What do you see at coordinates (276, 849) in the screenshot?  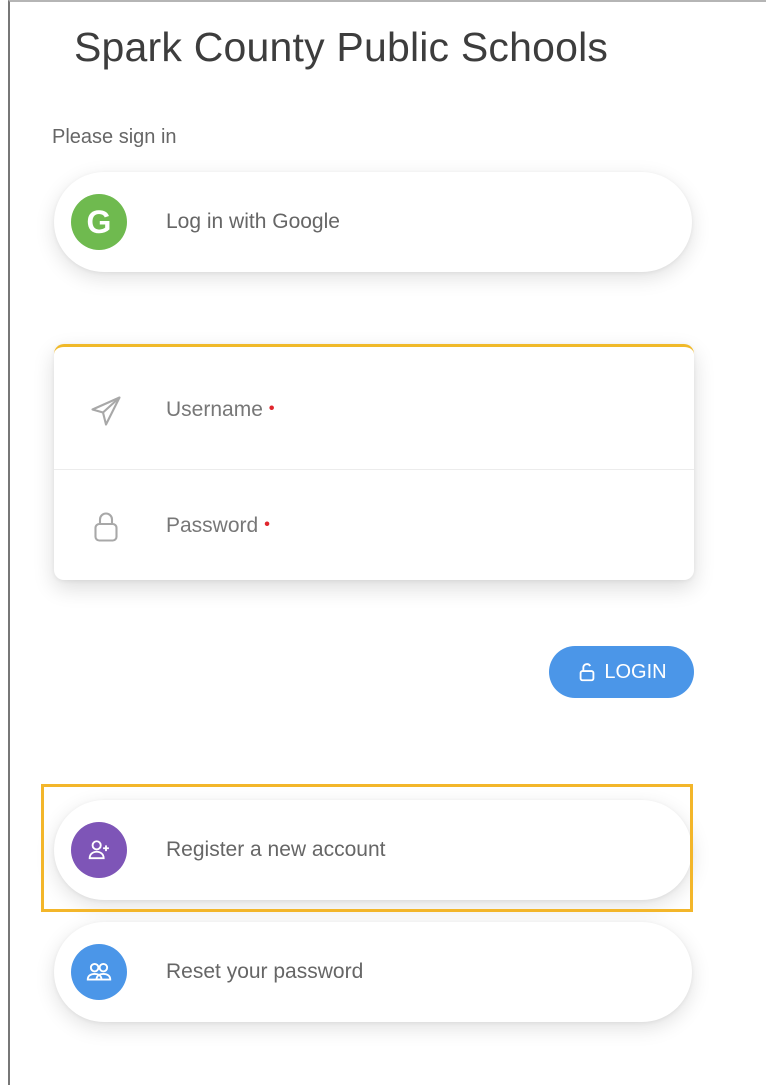 I see `register-label: Register a new account` at bounding box center [276, 849].